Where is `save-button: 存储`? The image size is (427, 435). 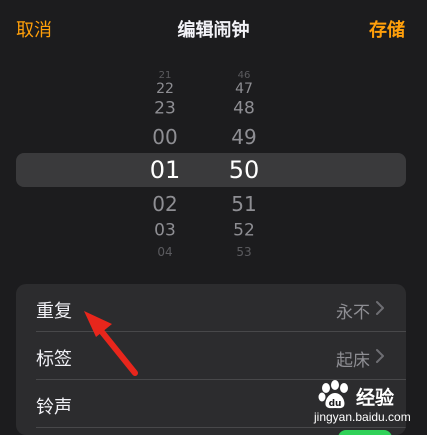 save-button: 存储 is located at coordinates (387, 29).